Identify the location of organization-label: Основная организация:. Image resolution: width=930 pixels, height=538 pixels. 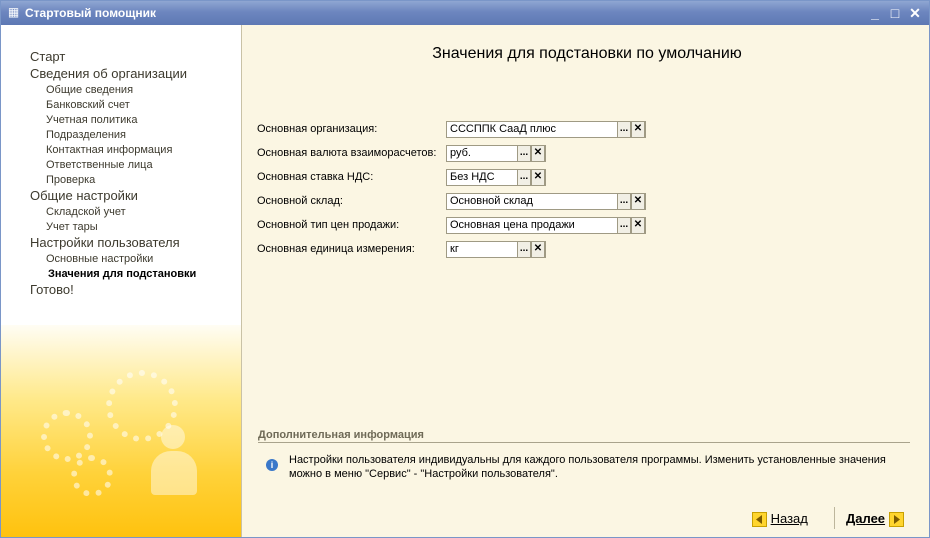
(317, 129).